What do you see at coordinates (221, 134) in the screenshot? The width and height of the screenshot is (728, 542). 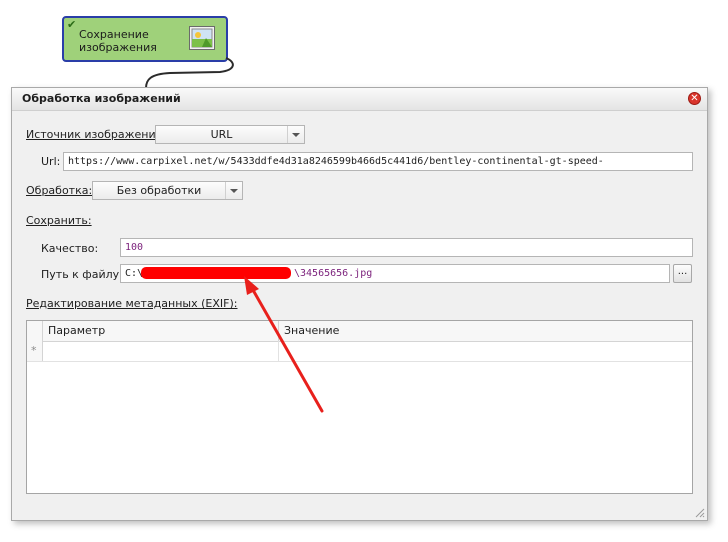 I see `source-select-value: URL` at bounding box center [221, 134].